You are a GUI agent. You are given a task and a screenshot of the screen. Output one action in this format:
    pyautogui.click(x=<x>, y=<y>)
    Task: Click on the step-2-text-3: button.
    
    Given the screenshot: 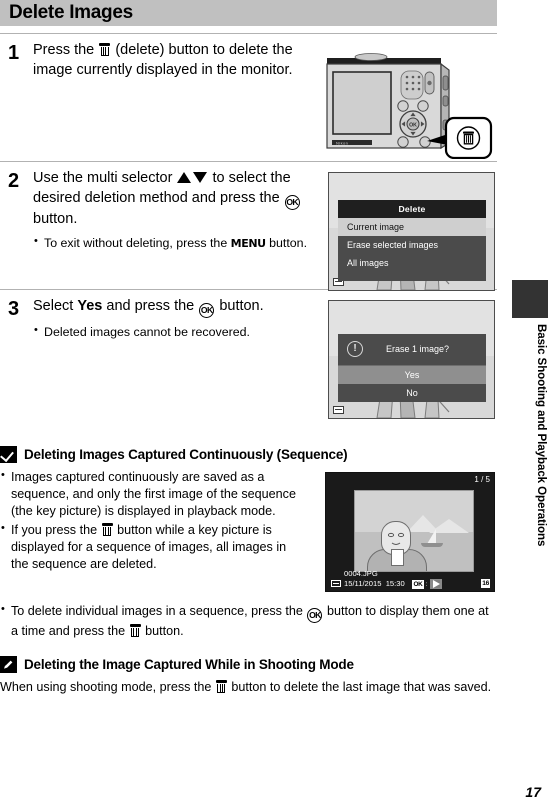 What is the action you would take?
    pyautogui.click(x=55, y=218)
    